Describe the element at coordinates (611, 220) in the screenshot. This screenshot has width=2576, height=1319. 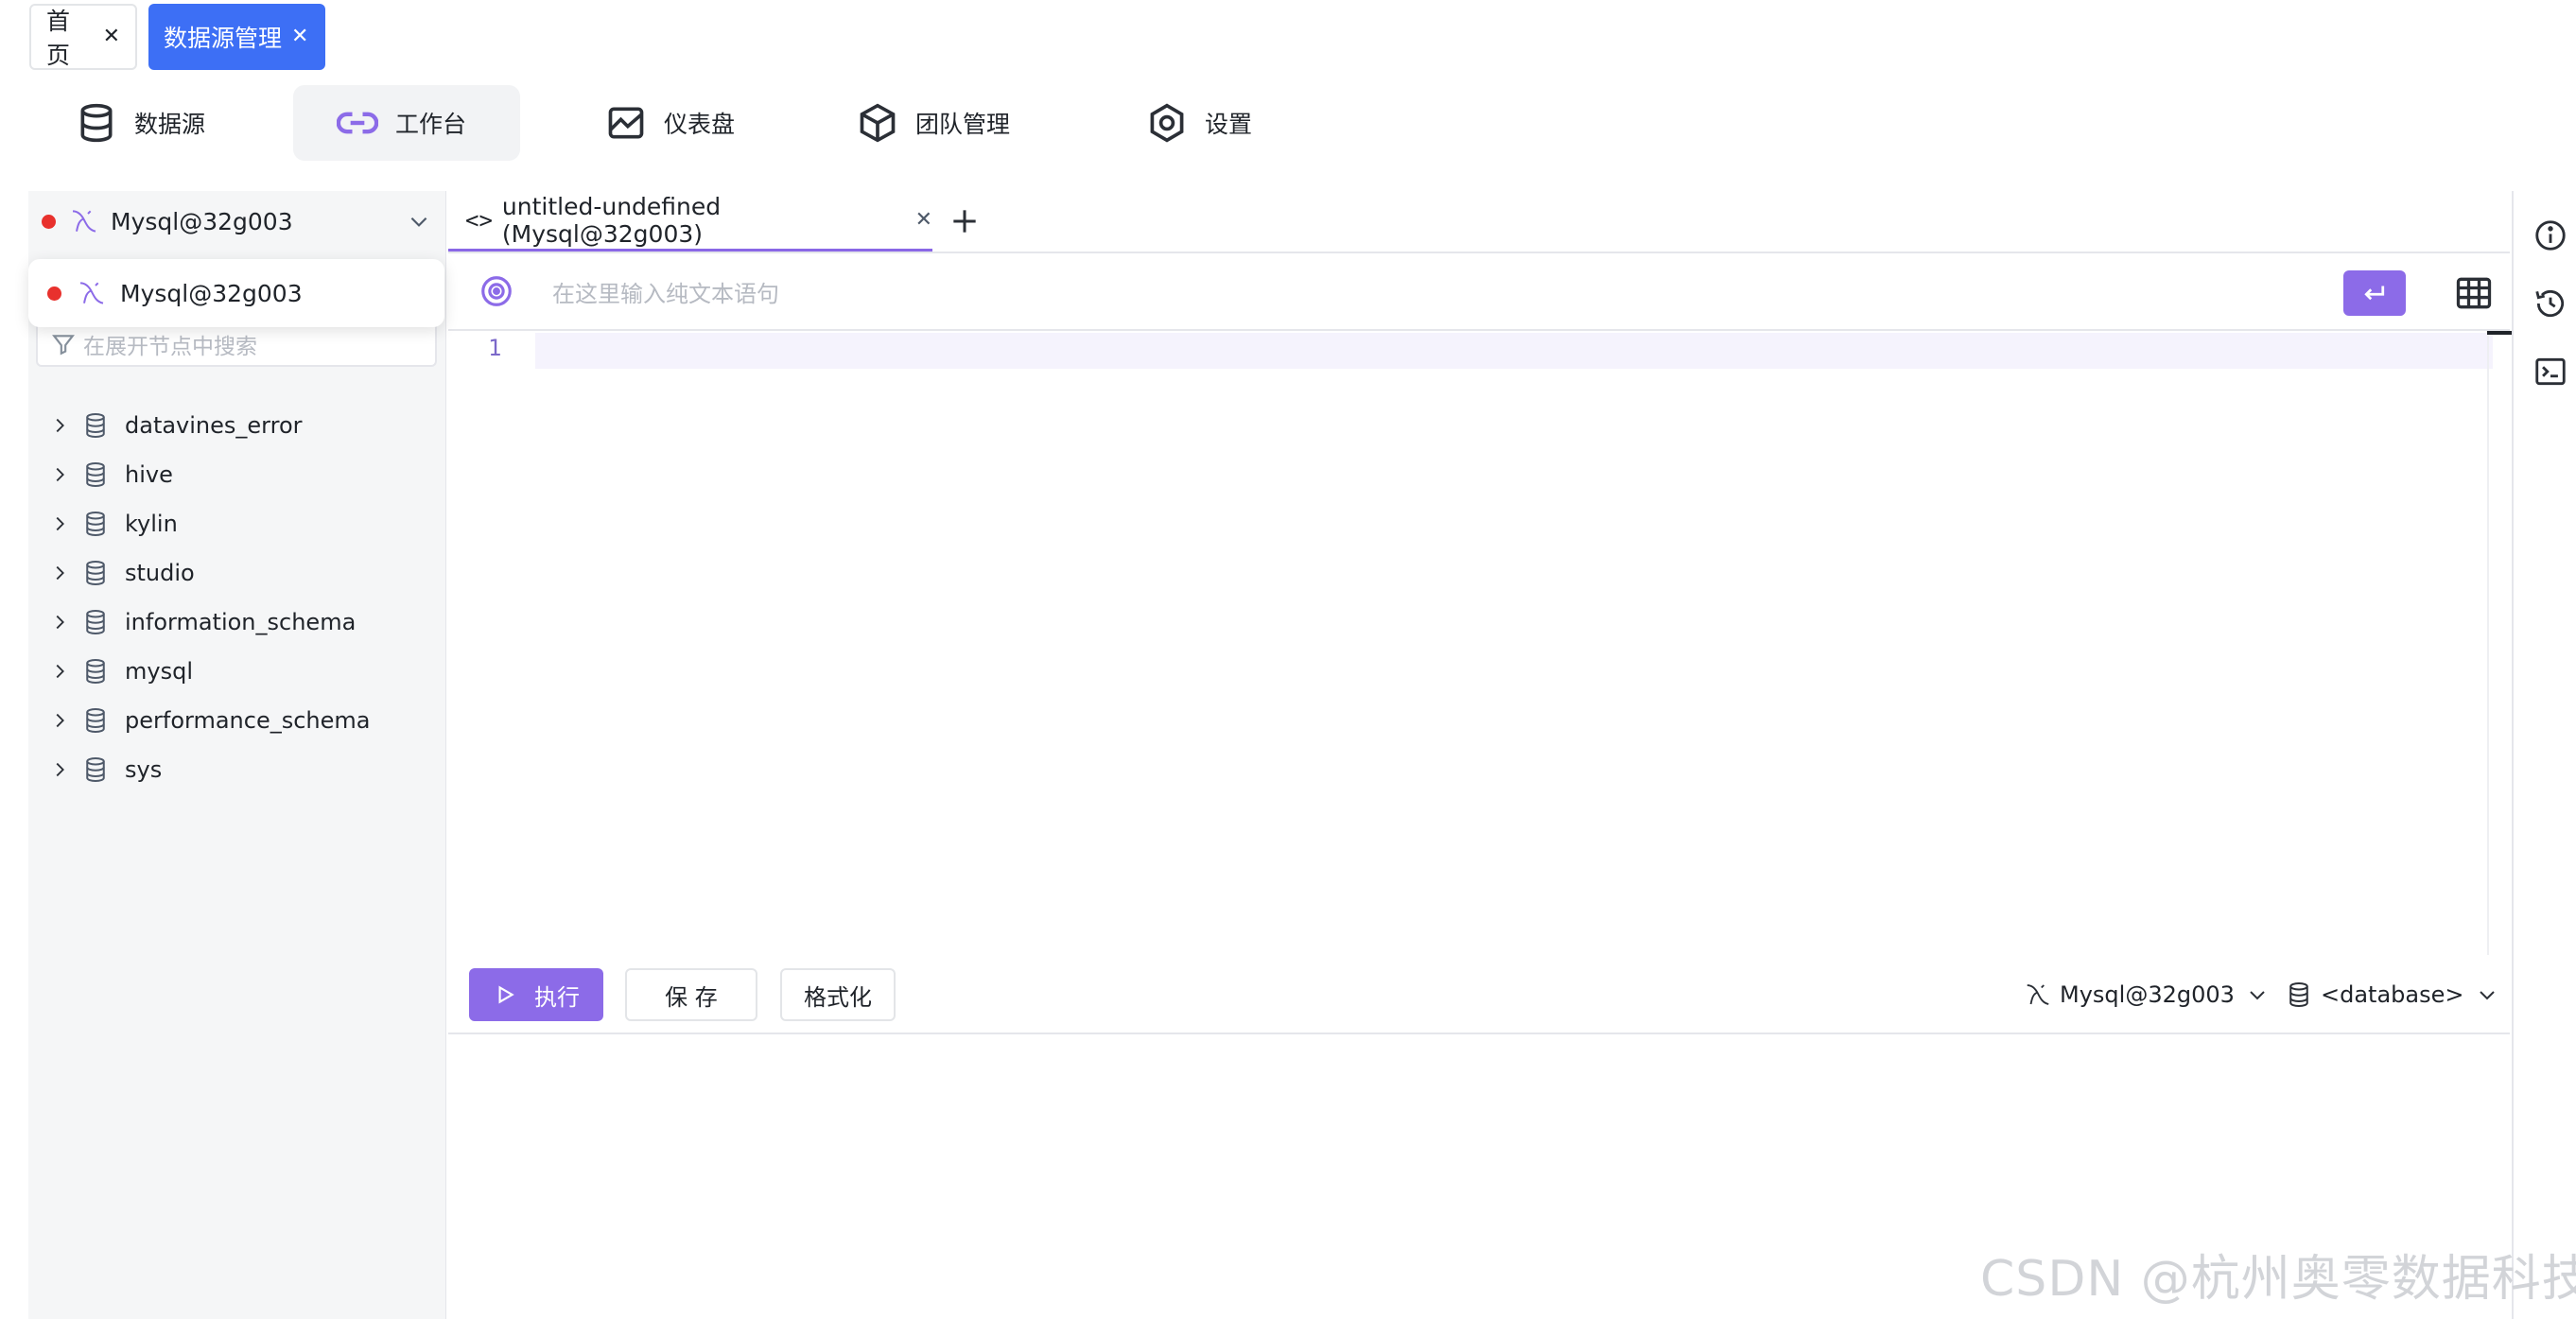
I see `editor-tab-label: untitled-undefined (Mysql@32g003)` at that location.